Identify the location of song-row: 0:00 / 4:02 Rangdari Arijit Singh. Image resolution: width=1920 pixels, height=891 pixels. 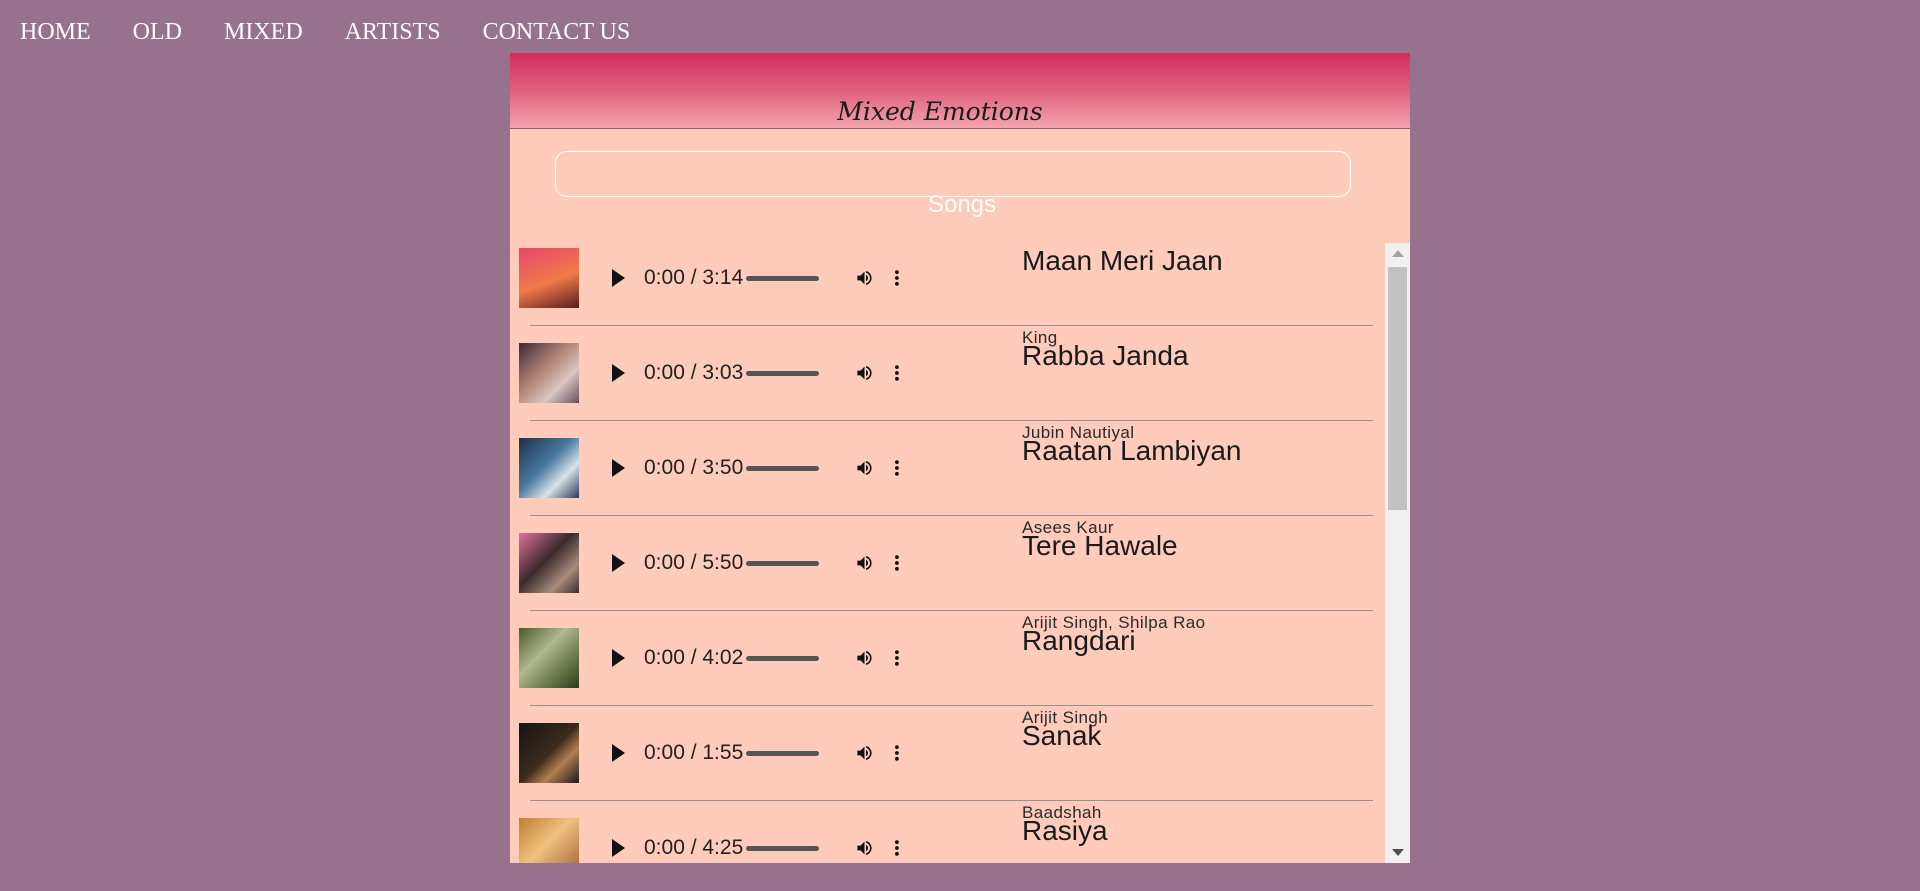
(947, 675).